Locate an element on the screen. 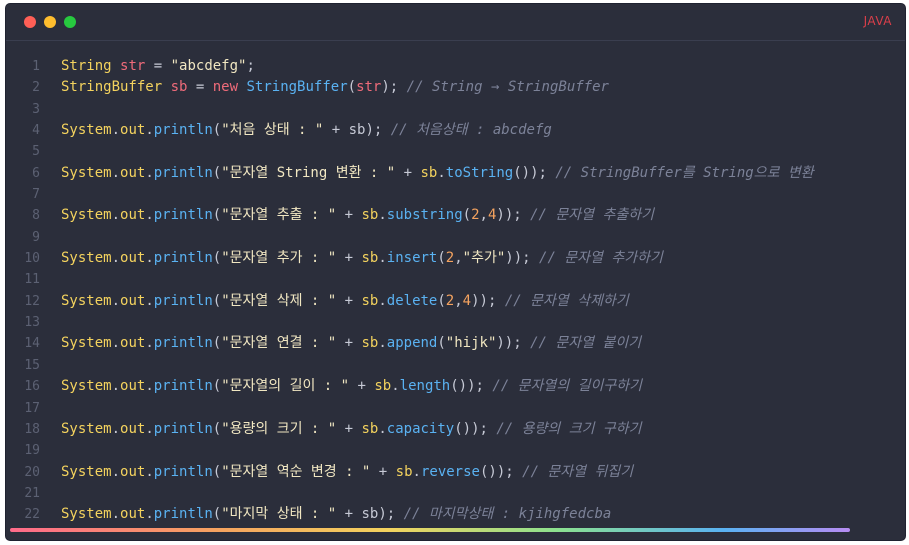  code-token: reverse is located at coordinates (450, 471).